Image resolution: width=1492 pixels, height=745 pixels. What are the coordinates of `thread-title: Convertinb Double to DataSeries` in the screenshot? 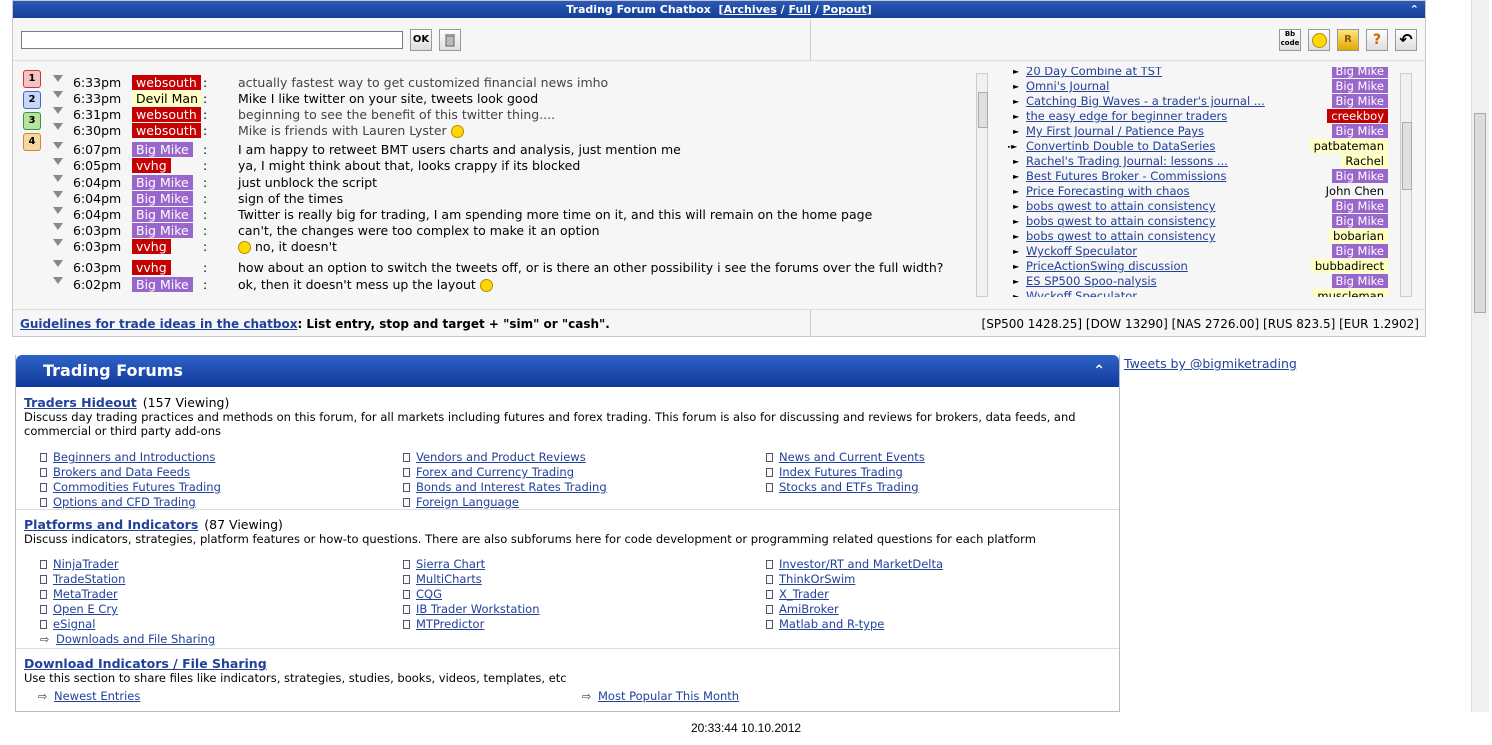 It's located at (1120, 146).